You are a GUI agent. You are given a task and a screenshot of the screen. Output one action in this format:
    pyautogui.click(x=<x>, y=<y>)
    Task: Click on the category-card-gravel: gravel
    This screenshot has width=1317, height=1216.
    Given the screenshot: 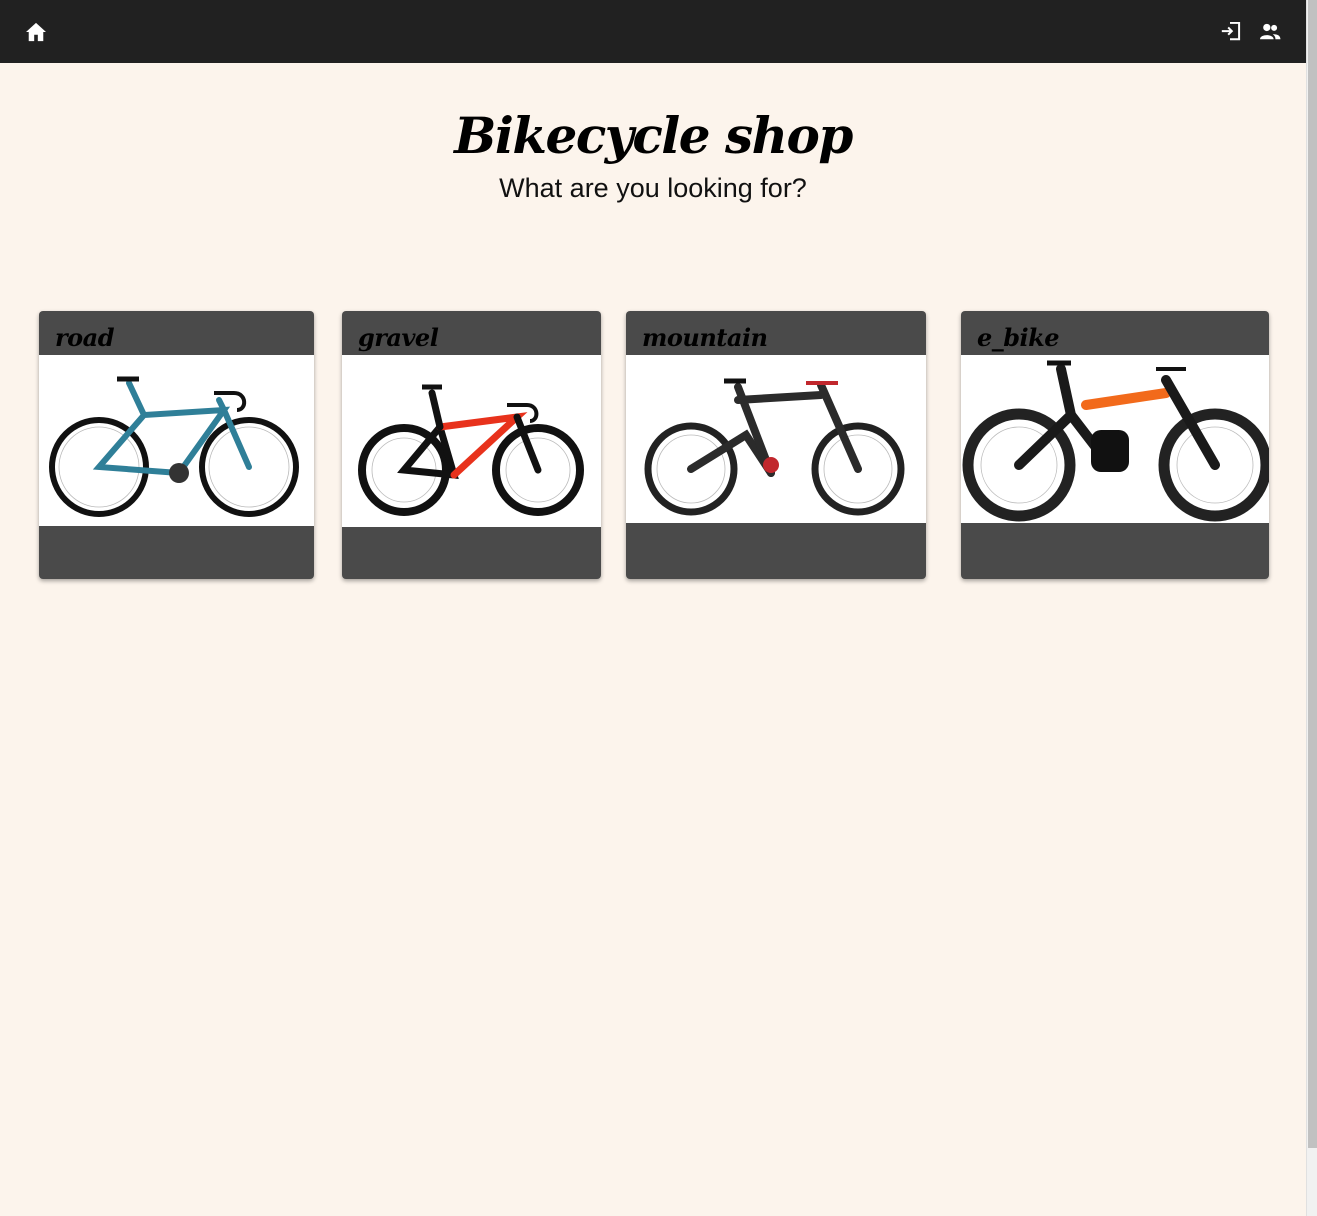 What is the action you would take?
    pyautogui.click(x=471, y=445)
    